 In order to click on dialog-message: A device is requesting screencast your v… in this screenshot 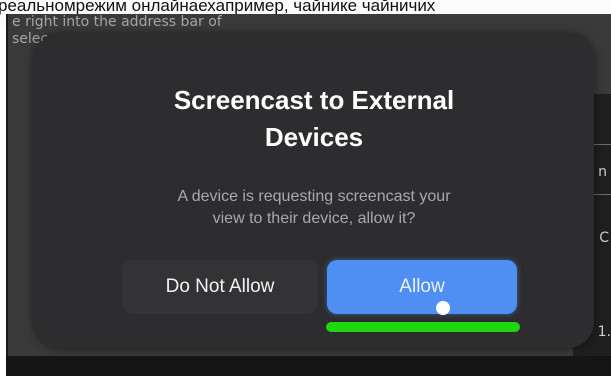, I will do `click(314, 208)`.